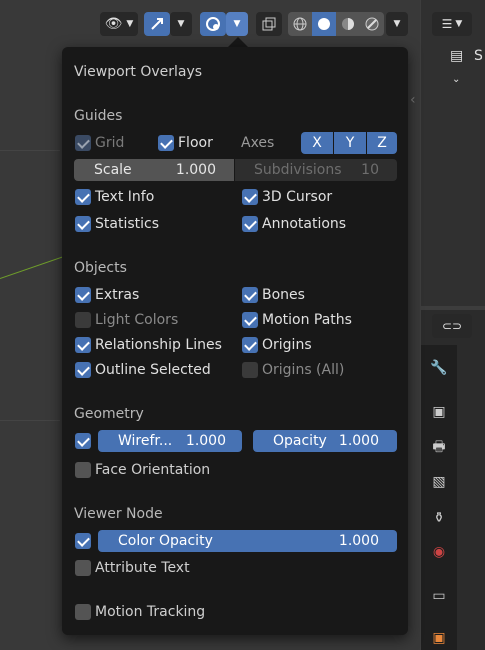  Describe the element at coordinates (117, 295) in the screenshot. I see `extras-label: Extras` at that location.